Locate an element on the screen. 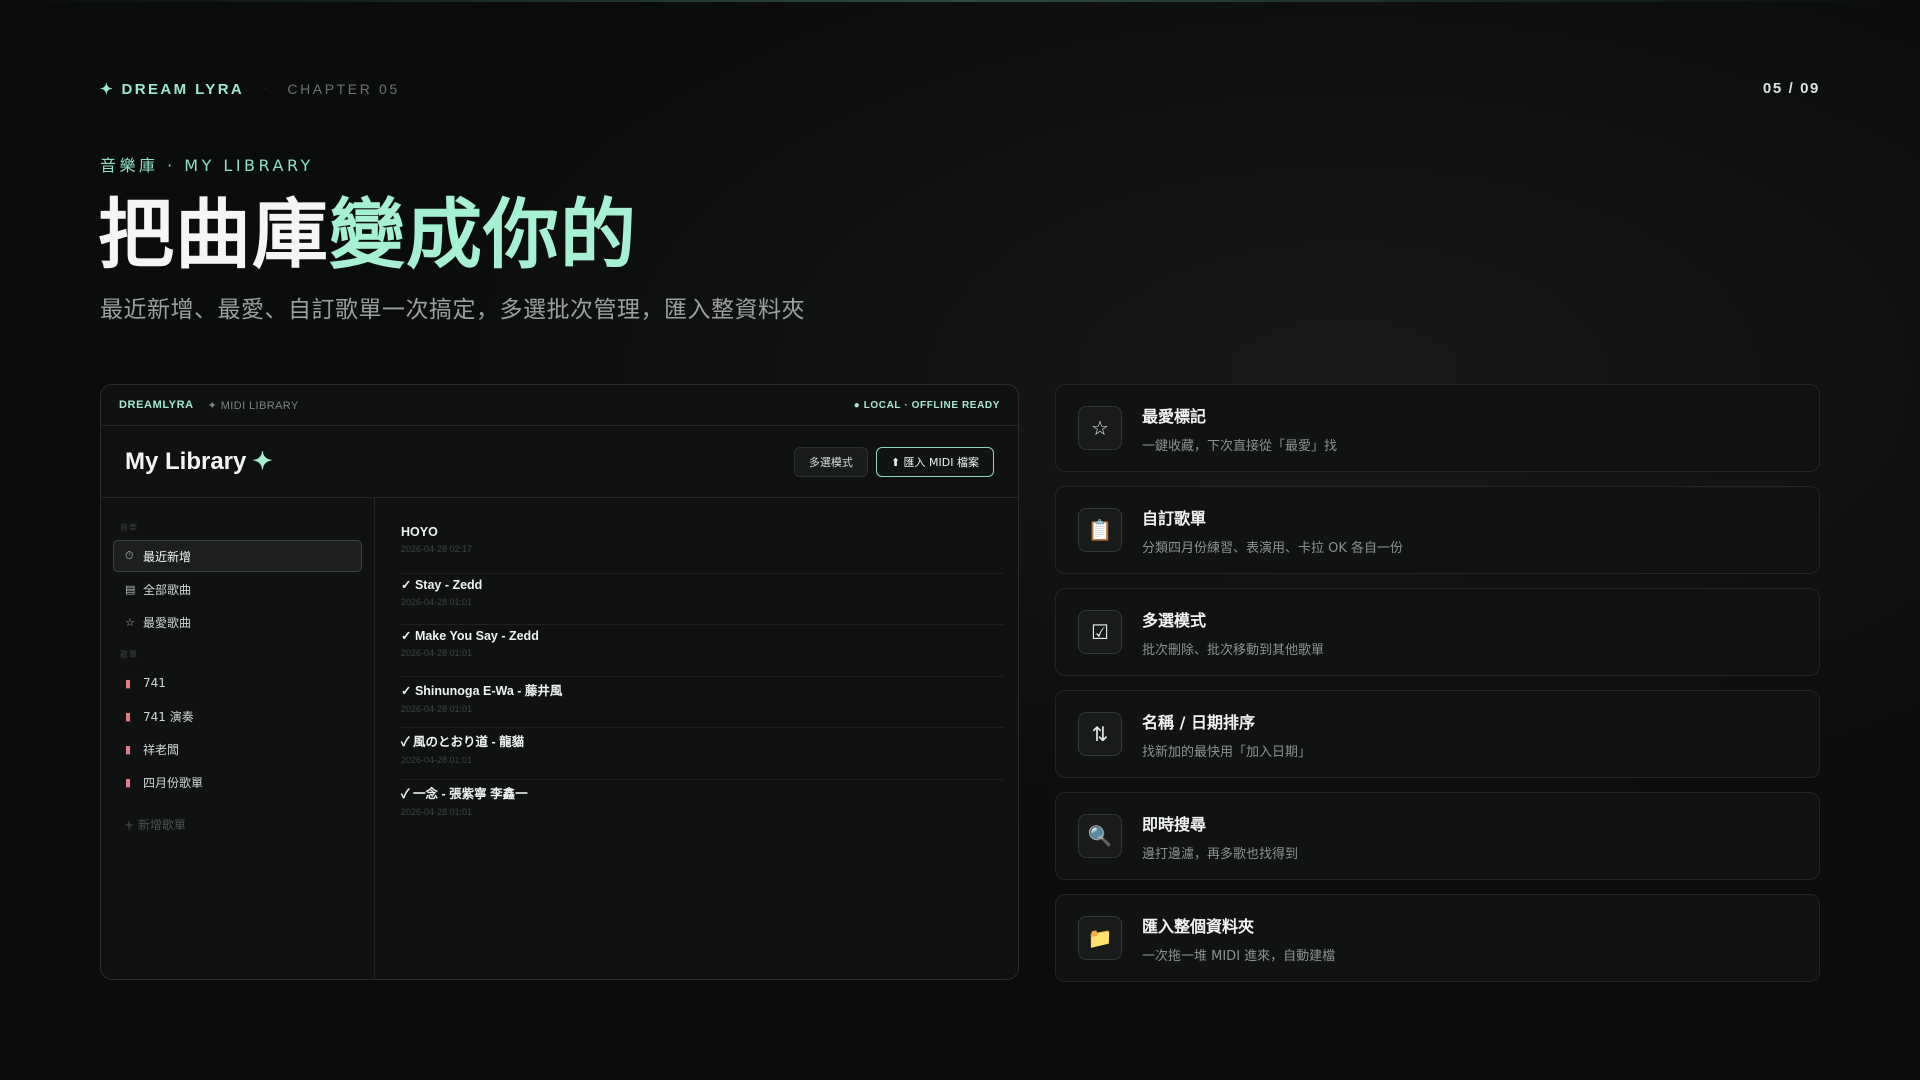 Image resolution: width=1920 pixels, height=1080 pixels. sidebar-item-label: 全部歌曲 is located at coordinates (167, 589).